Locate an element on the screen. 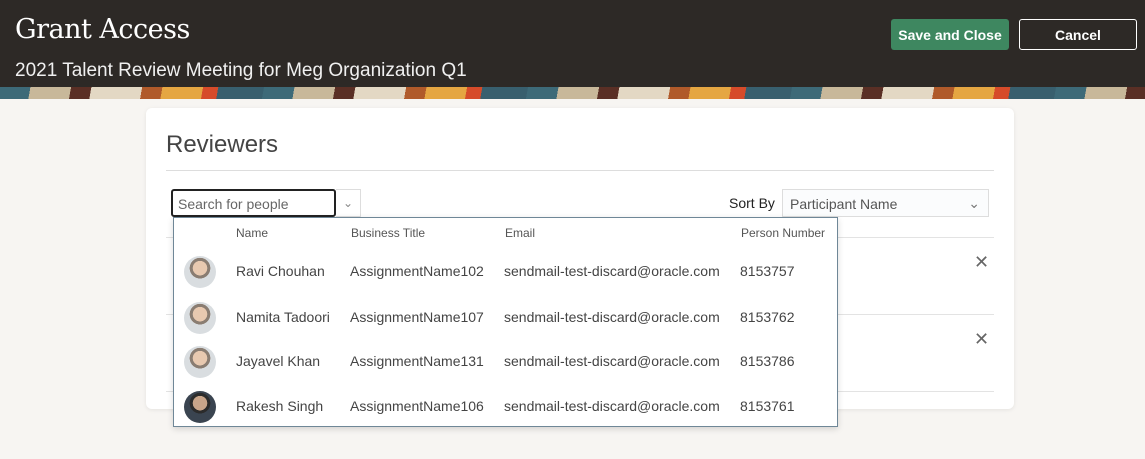  column-header-email: Email is located at coordinates (520, 233).